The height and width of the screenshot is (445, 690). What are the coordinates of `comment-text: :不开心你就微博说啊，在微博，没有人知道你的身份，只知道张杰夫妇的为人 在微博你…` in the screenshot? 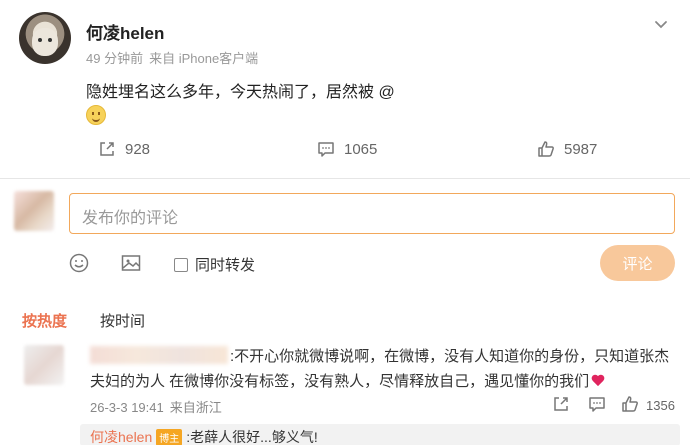 It's located at (385, 369).